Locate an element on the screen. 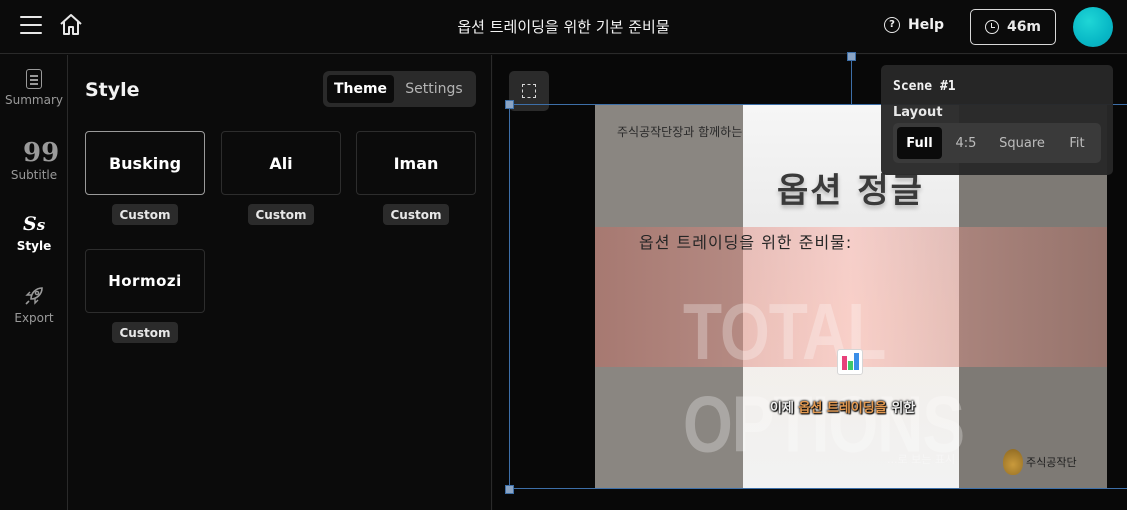  guide-line is located at coordinates (851, 80).